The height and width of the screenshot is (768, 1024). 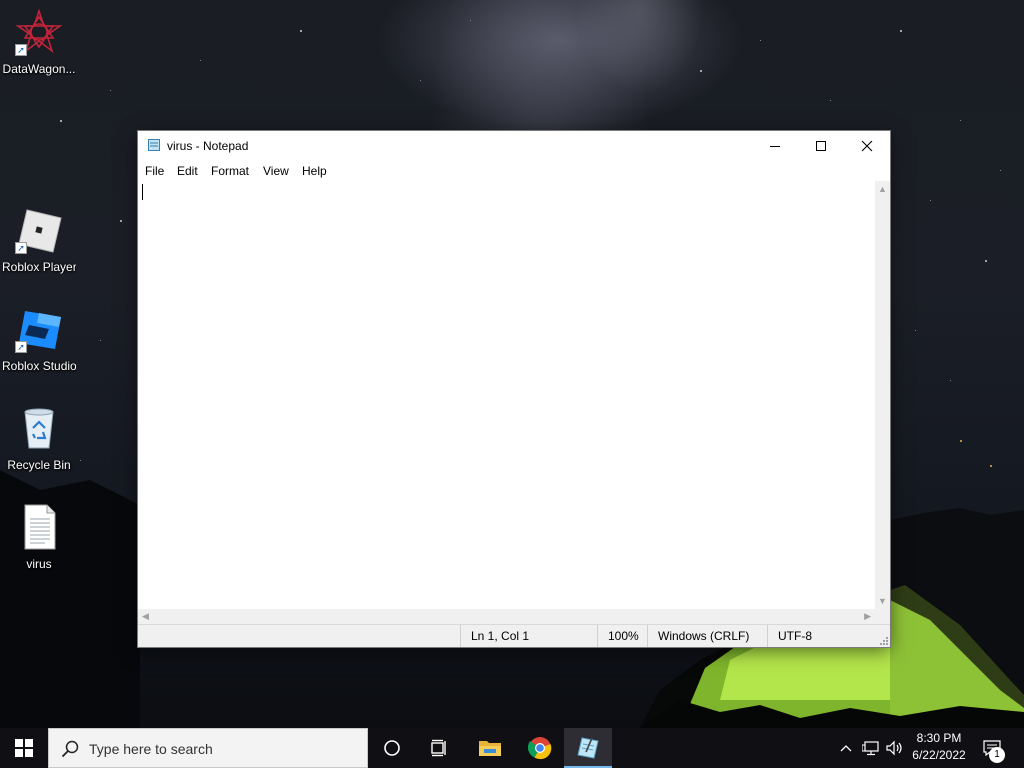 I want to click on start-button, so click(x=24, y=748).